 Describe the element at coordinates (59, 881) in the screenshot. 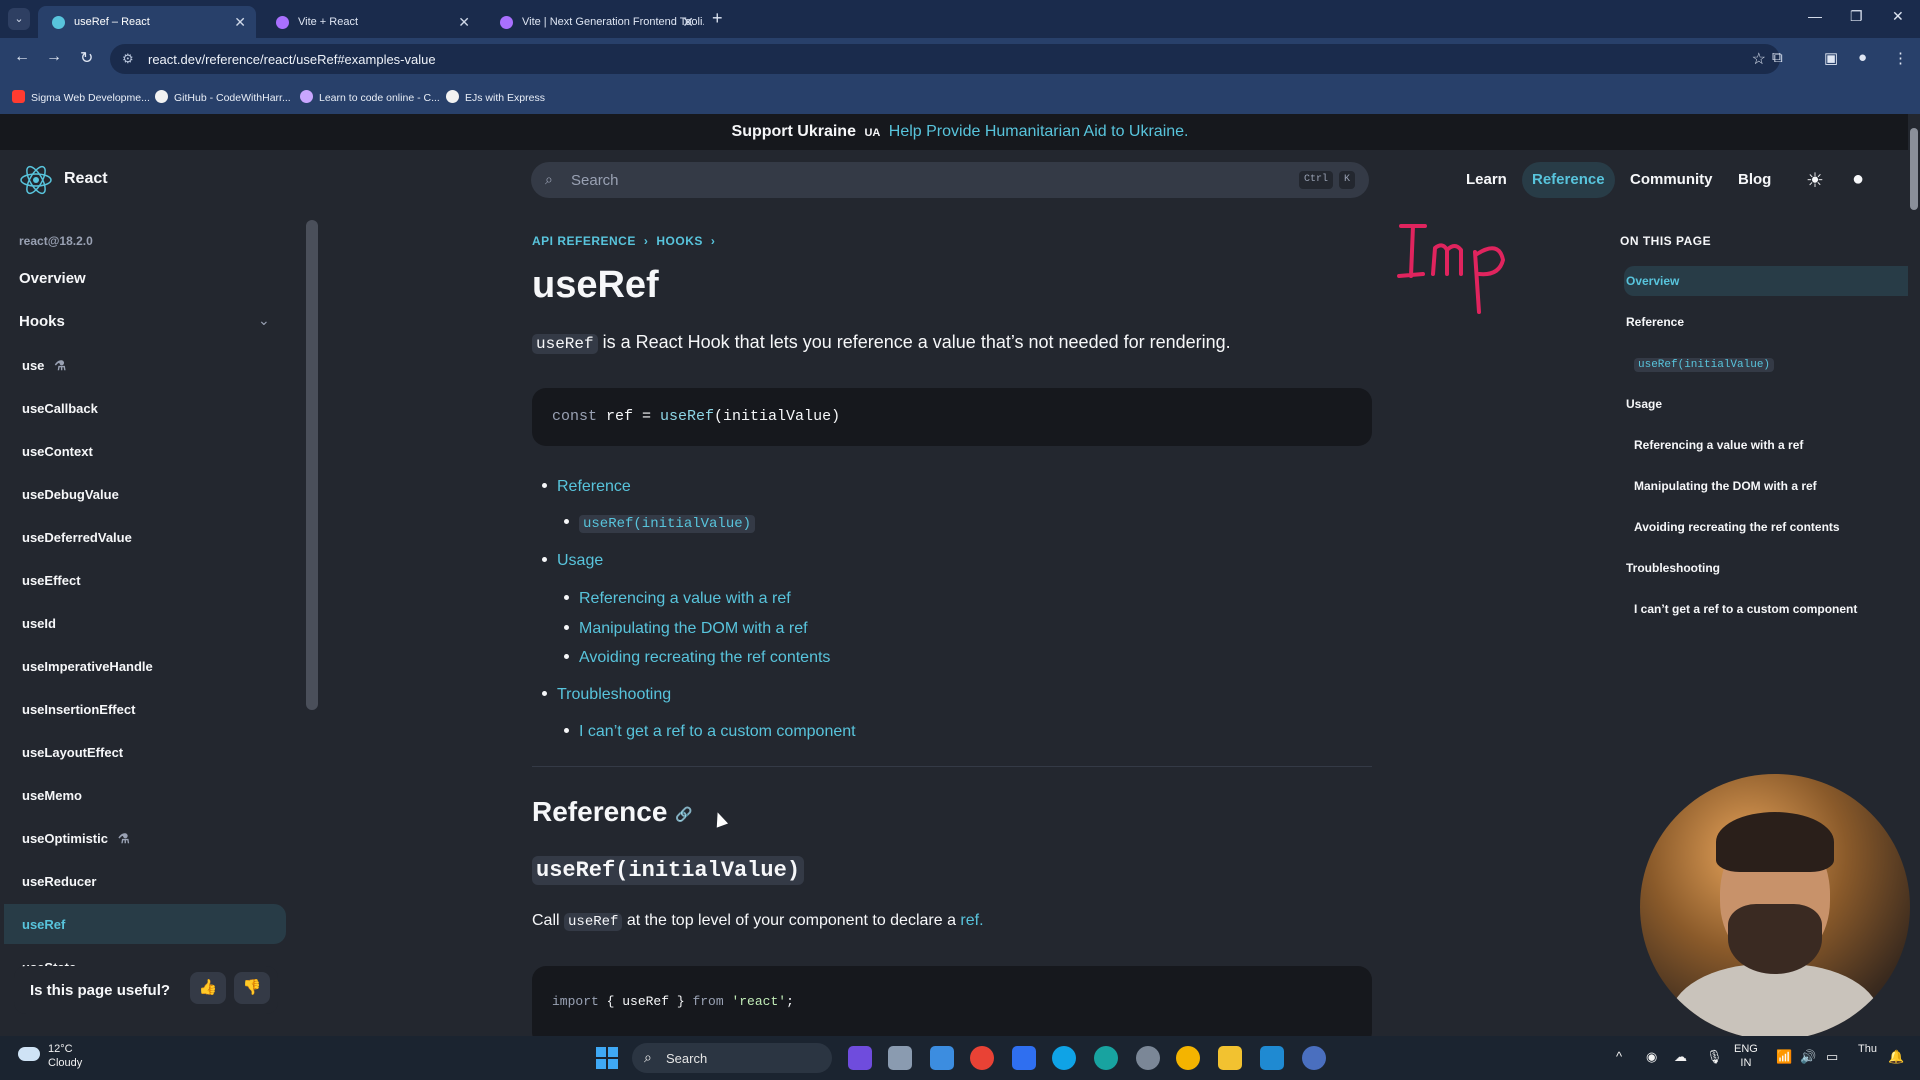

I see `sidebar-item-usereducer: useReducer` at that location.